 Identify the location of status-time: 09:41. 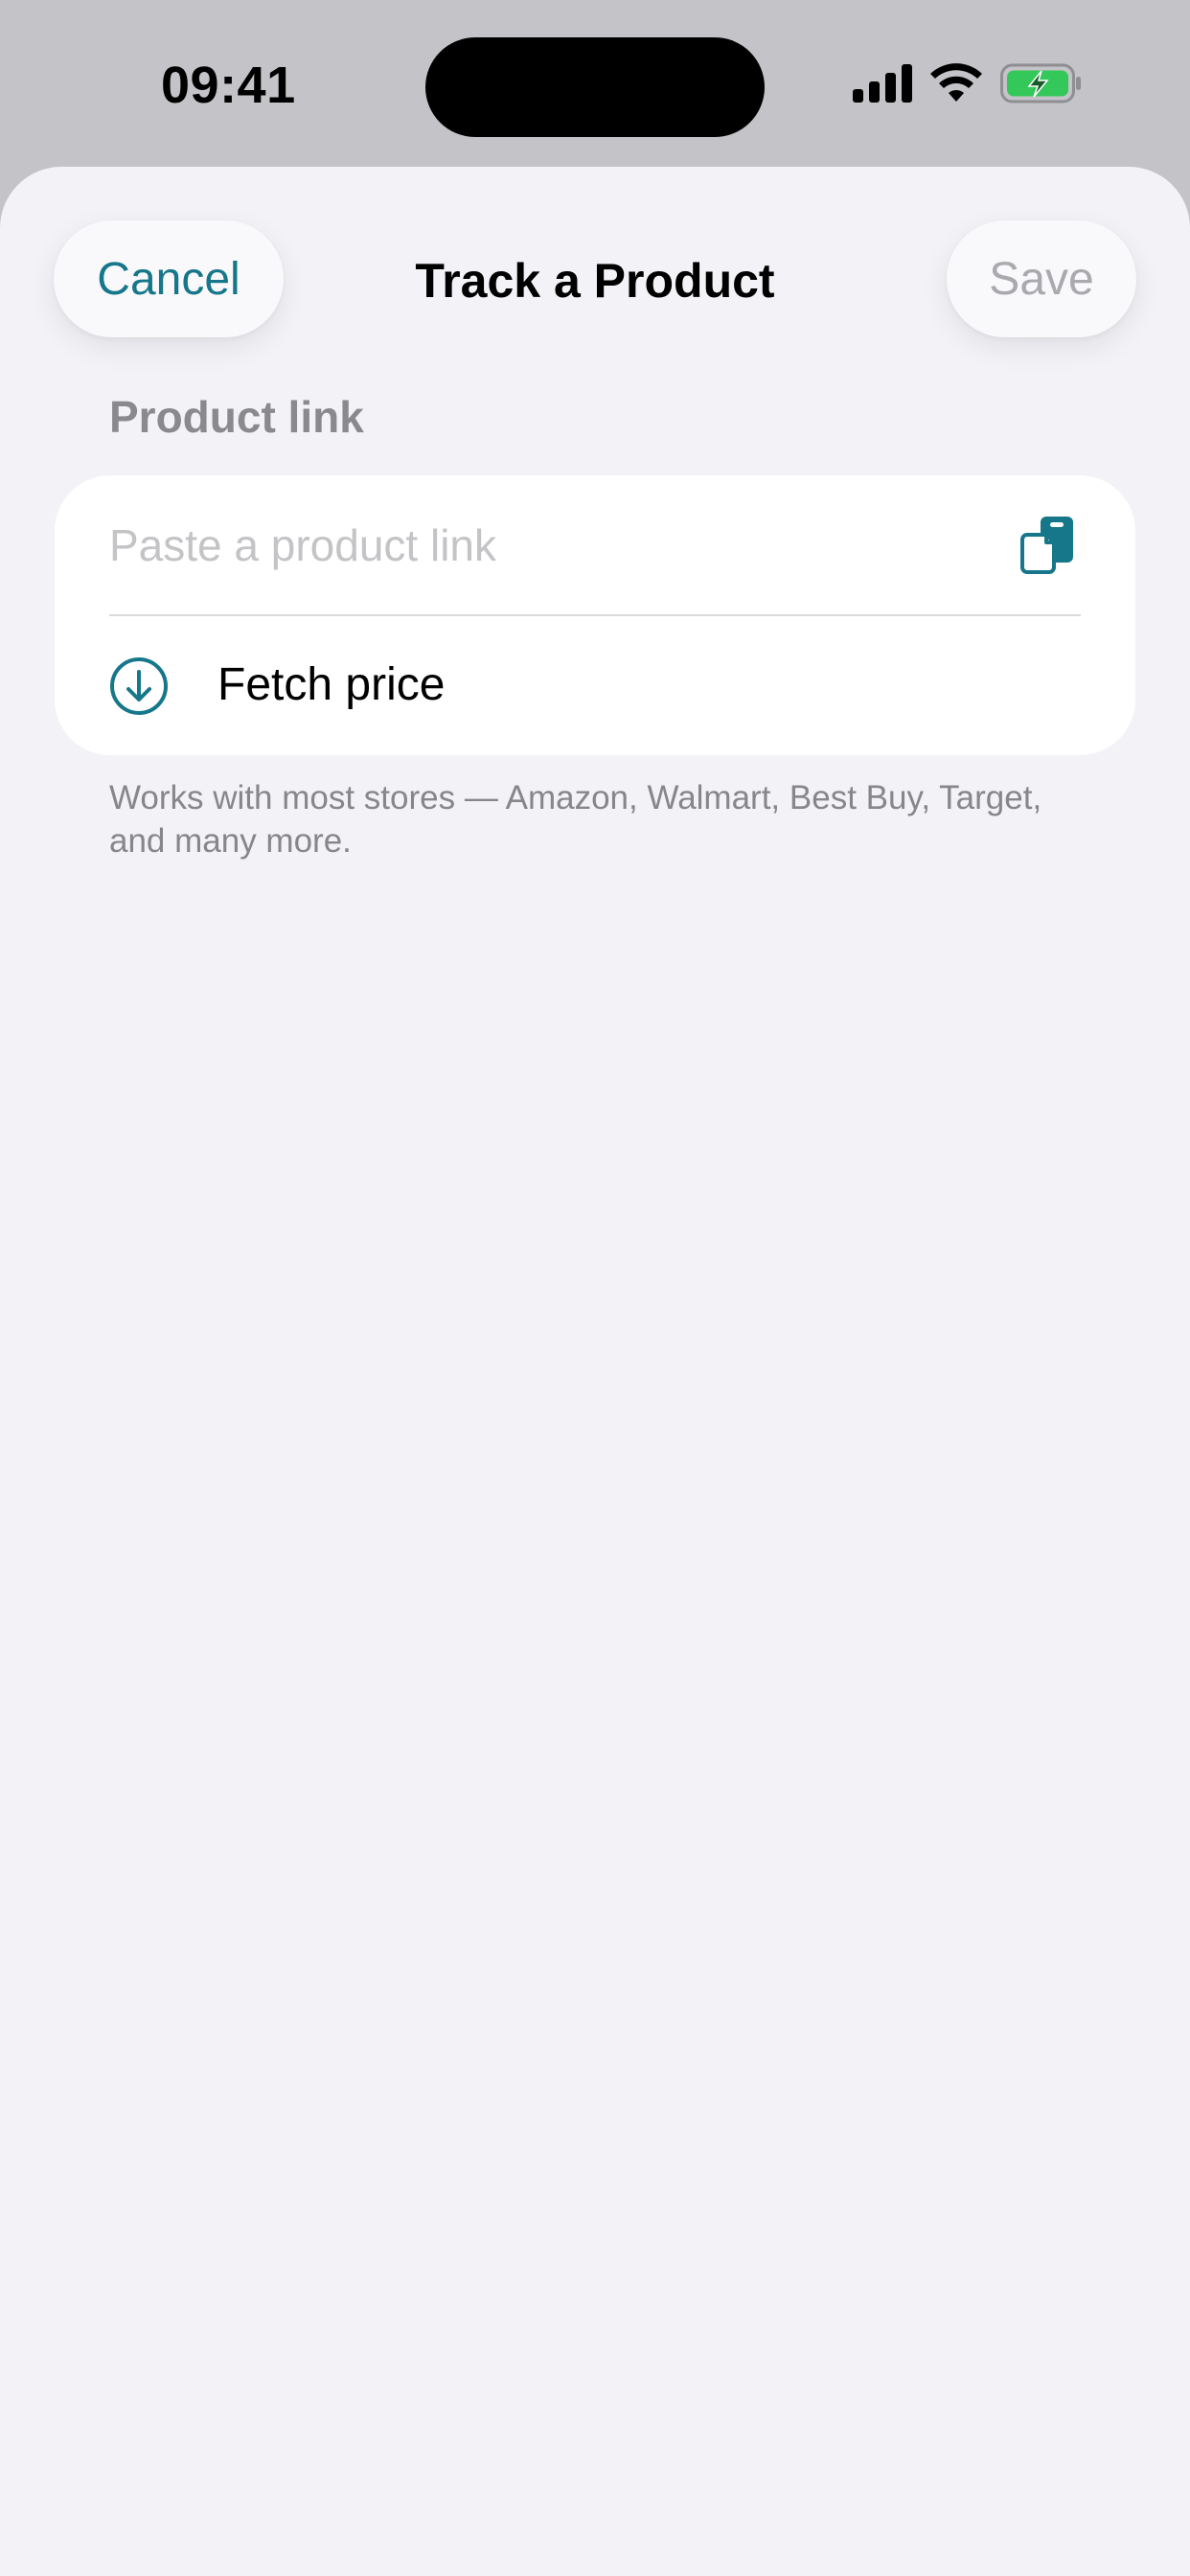
(229, 85).